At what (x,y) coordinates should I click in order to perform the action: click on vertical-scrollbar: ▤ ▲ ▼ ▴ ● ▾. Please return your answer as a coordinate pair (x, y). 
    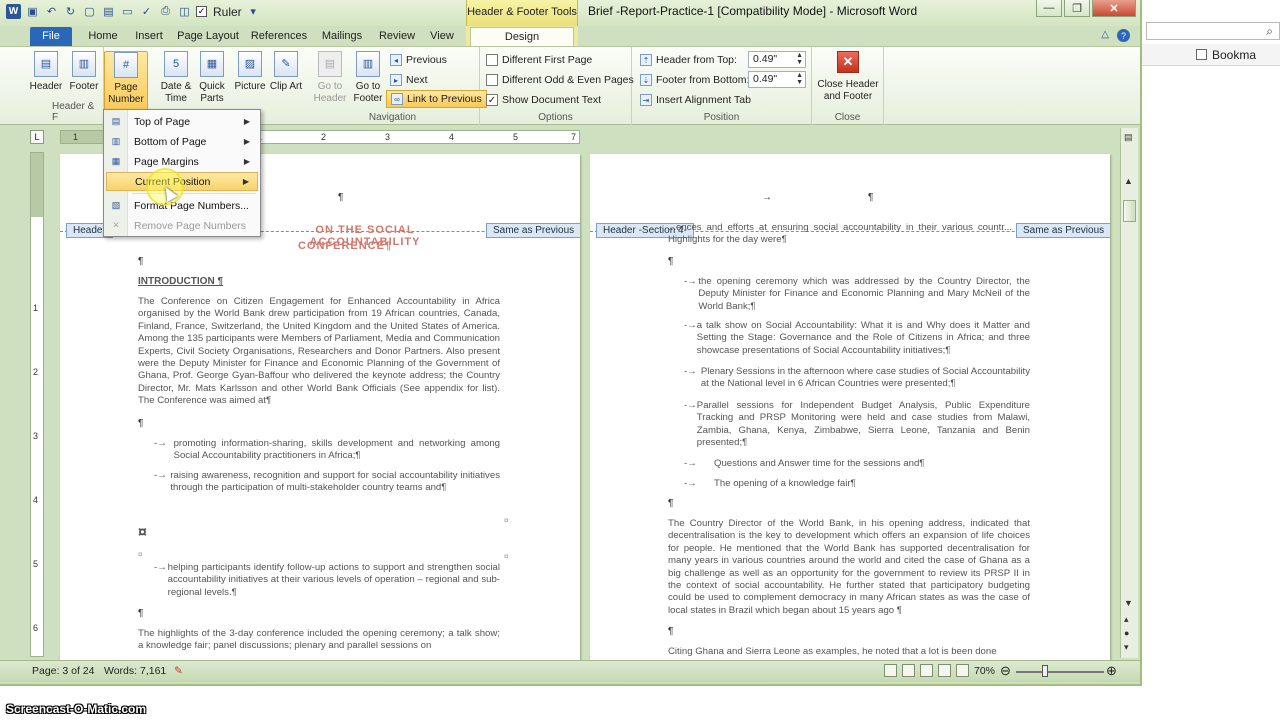
    Looking at the image, I should click on (1129, 393).